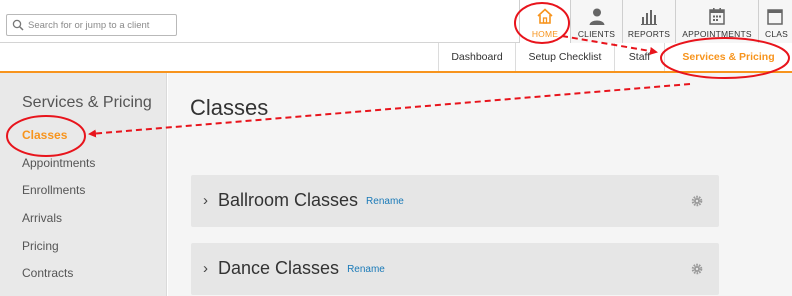 This screenshot has width=792, height=296. What do you see at coordinates (396, 21) in the screenshot?
I see `top-bar: HOME CLIENTS REPORTS` at bounding box center [396, 21].